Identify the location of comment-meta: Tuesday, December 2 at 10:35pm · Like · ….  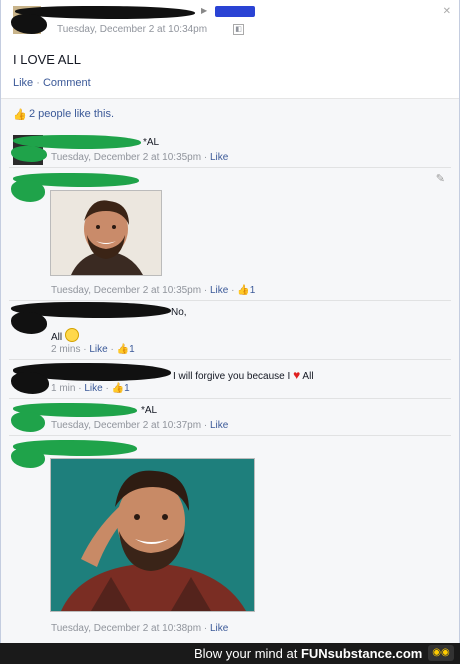
(153, 290).